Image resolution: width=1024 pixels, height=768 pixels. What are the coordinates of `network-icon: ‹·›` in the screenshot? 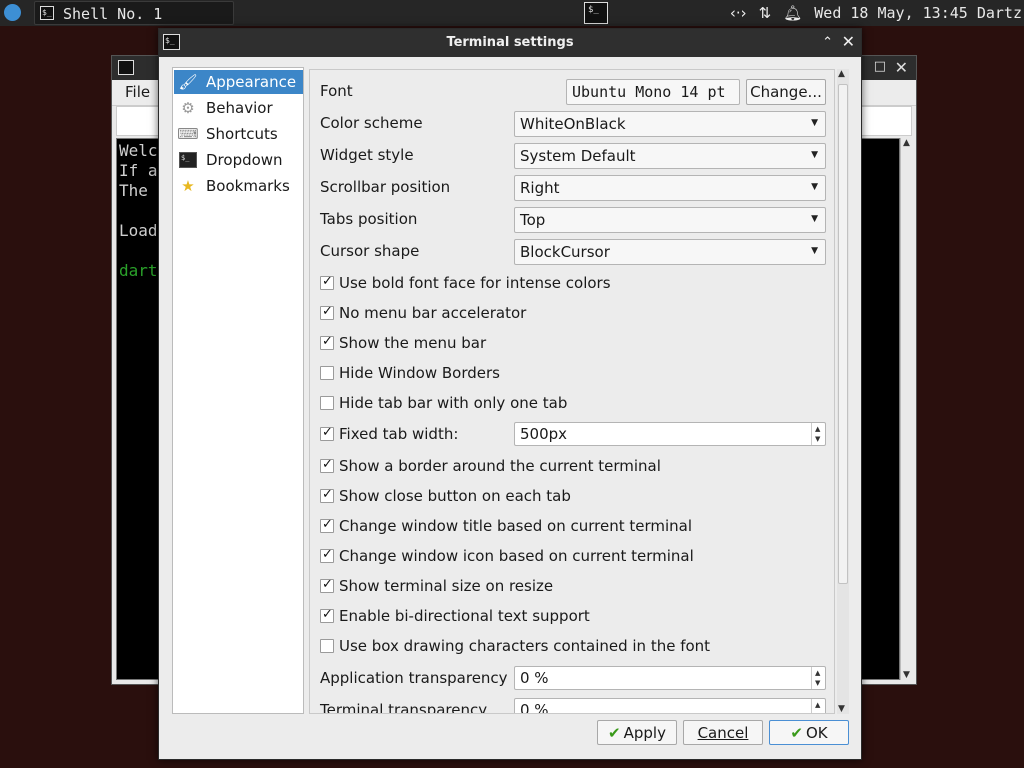 It's located at (738, 13).